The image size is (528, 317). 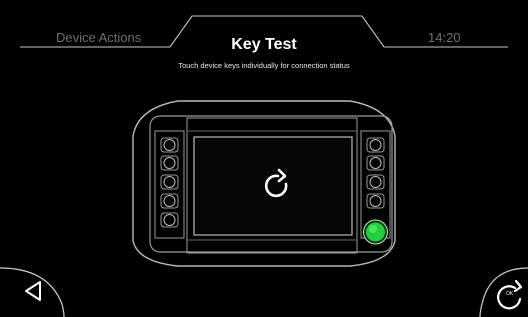 What do you see at coordinates (510, 294) in the screenshot?
I see `ok-label: OK` at bounding box center [510, 294].